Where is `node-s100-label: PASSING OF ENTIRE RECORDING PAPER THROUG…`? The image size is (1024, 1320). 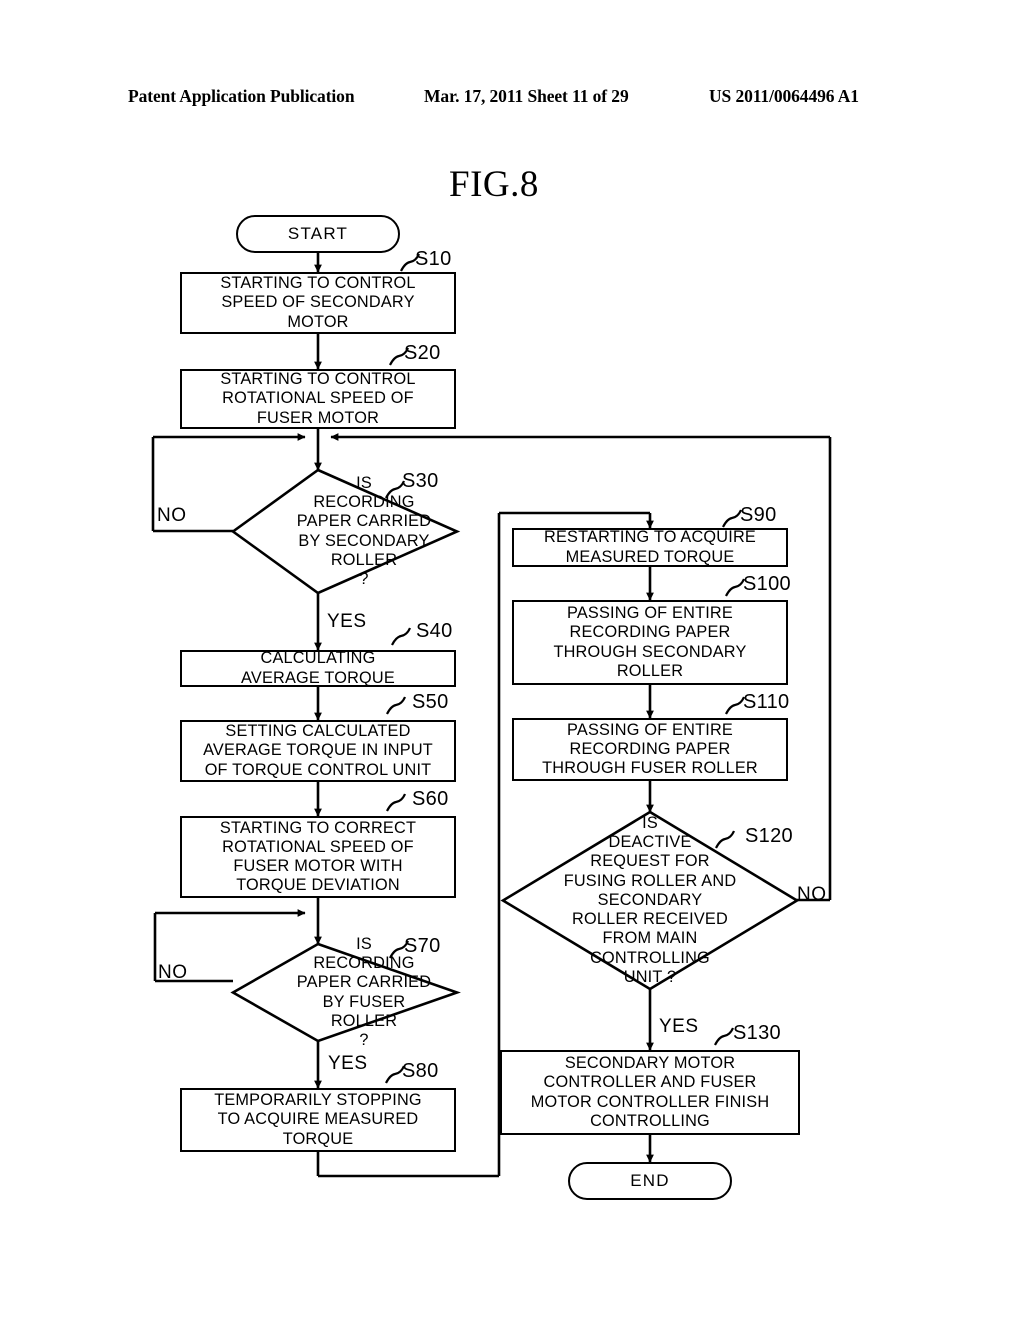 node-s100-label: PASSING OF ENTIRE RECORDING PAPER THROUG… is located at coordinates (650, 642).